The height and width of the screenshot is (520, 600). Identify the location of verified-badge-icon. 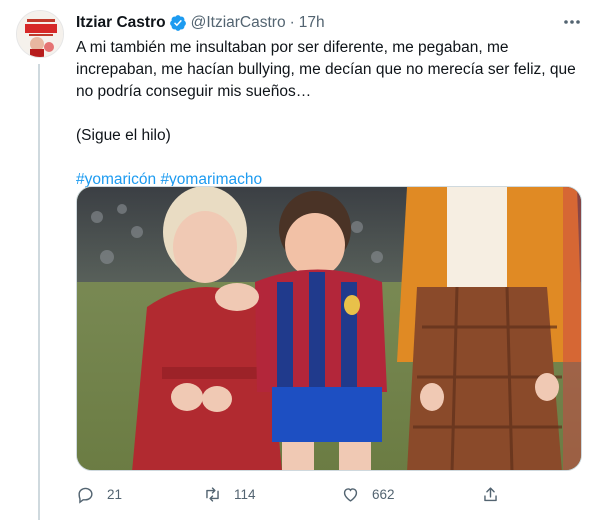
(177, 23).